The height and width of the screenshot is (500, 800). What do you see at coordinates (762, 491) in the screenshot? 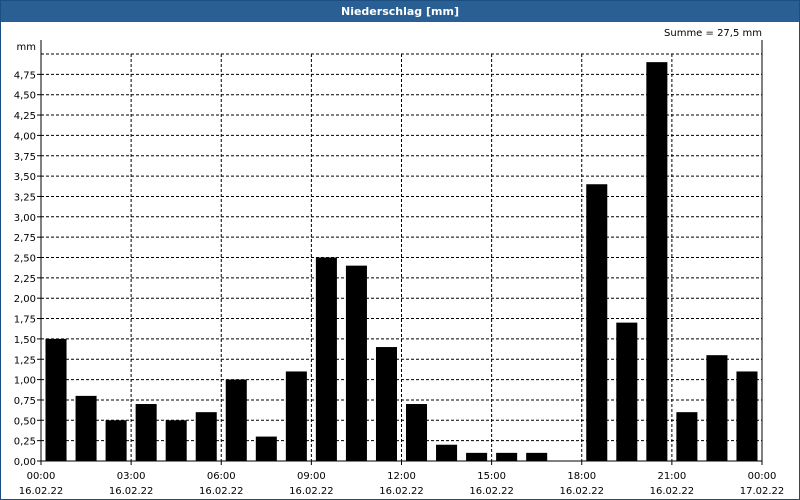
I see `x-tick-label-date: 17.02.22` at bounding box center [762, 491].